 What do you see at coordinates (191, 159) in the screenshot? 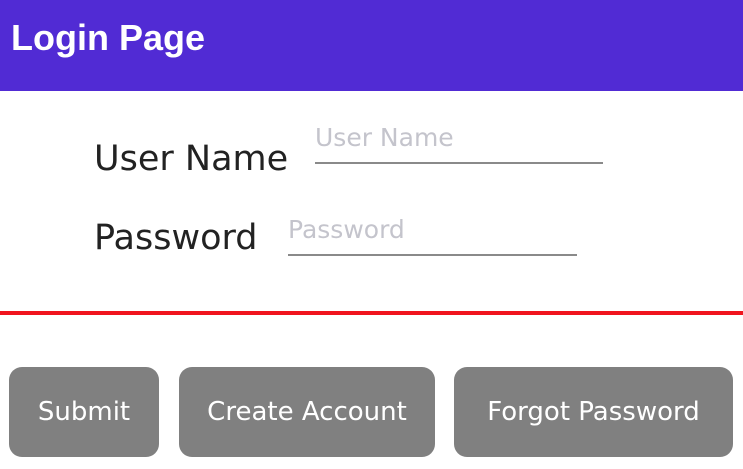
I see `username-label: User Name` at bounding box center [191, 159].